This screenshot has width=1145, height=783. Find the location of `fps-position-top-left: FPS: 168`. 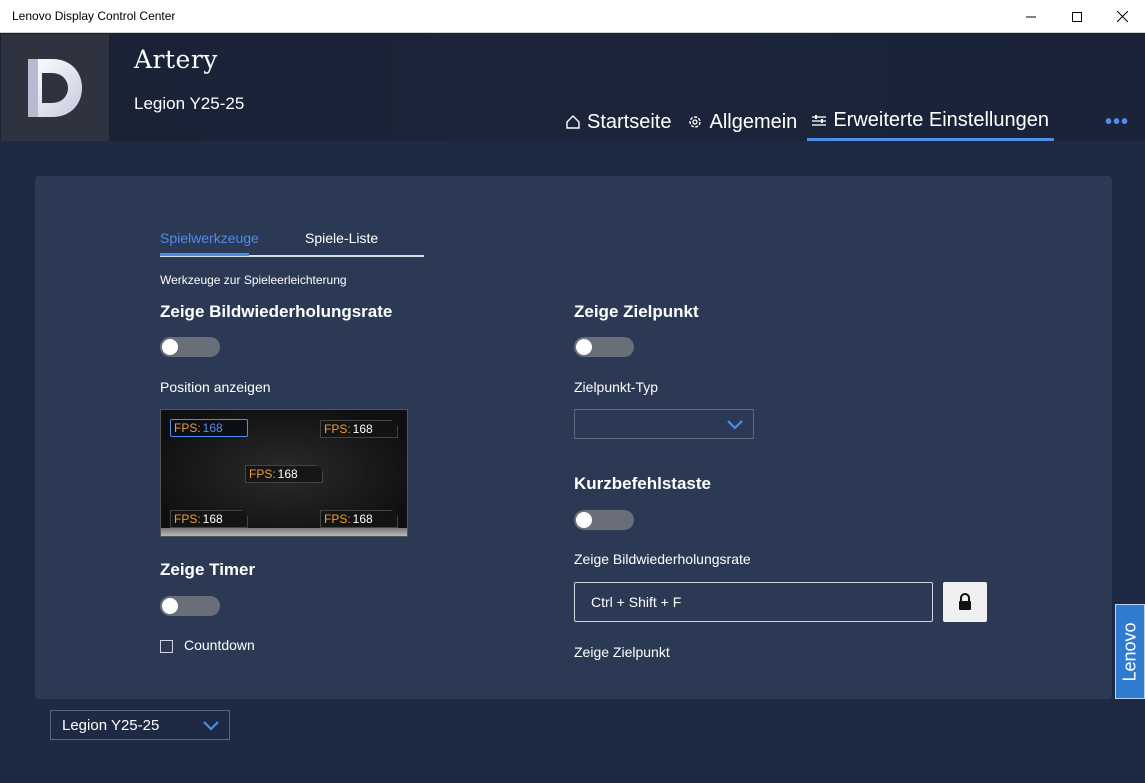

fps-position-top-left: FPS: 168 is located at coordinates (209, 428).